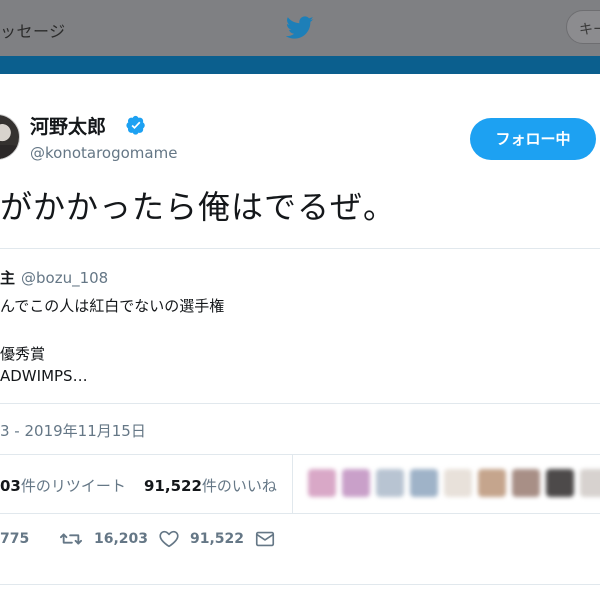 Image resolution: width=600 pixels, height=600 pixels. What do you see at coordinates (239, 486) in the screenshot?
I see `like-stat-label: 件のいいね` at bounding box center [239, 486].